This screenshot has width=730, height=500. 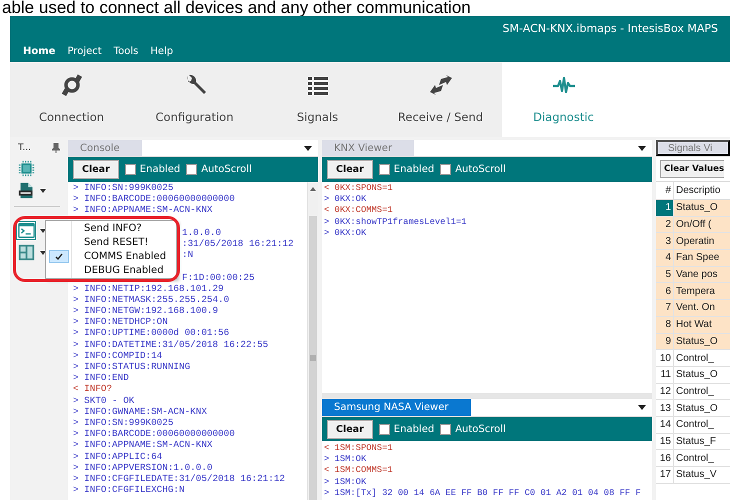 What do you see at coordinates (693, 408) in the screenshot?
I see `table-row: 13 Status_O` at bounding box center [693, 408].